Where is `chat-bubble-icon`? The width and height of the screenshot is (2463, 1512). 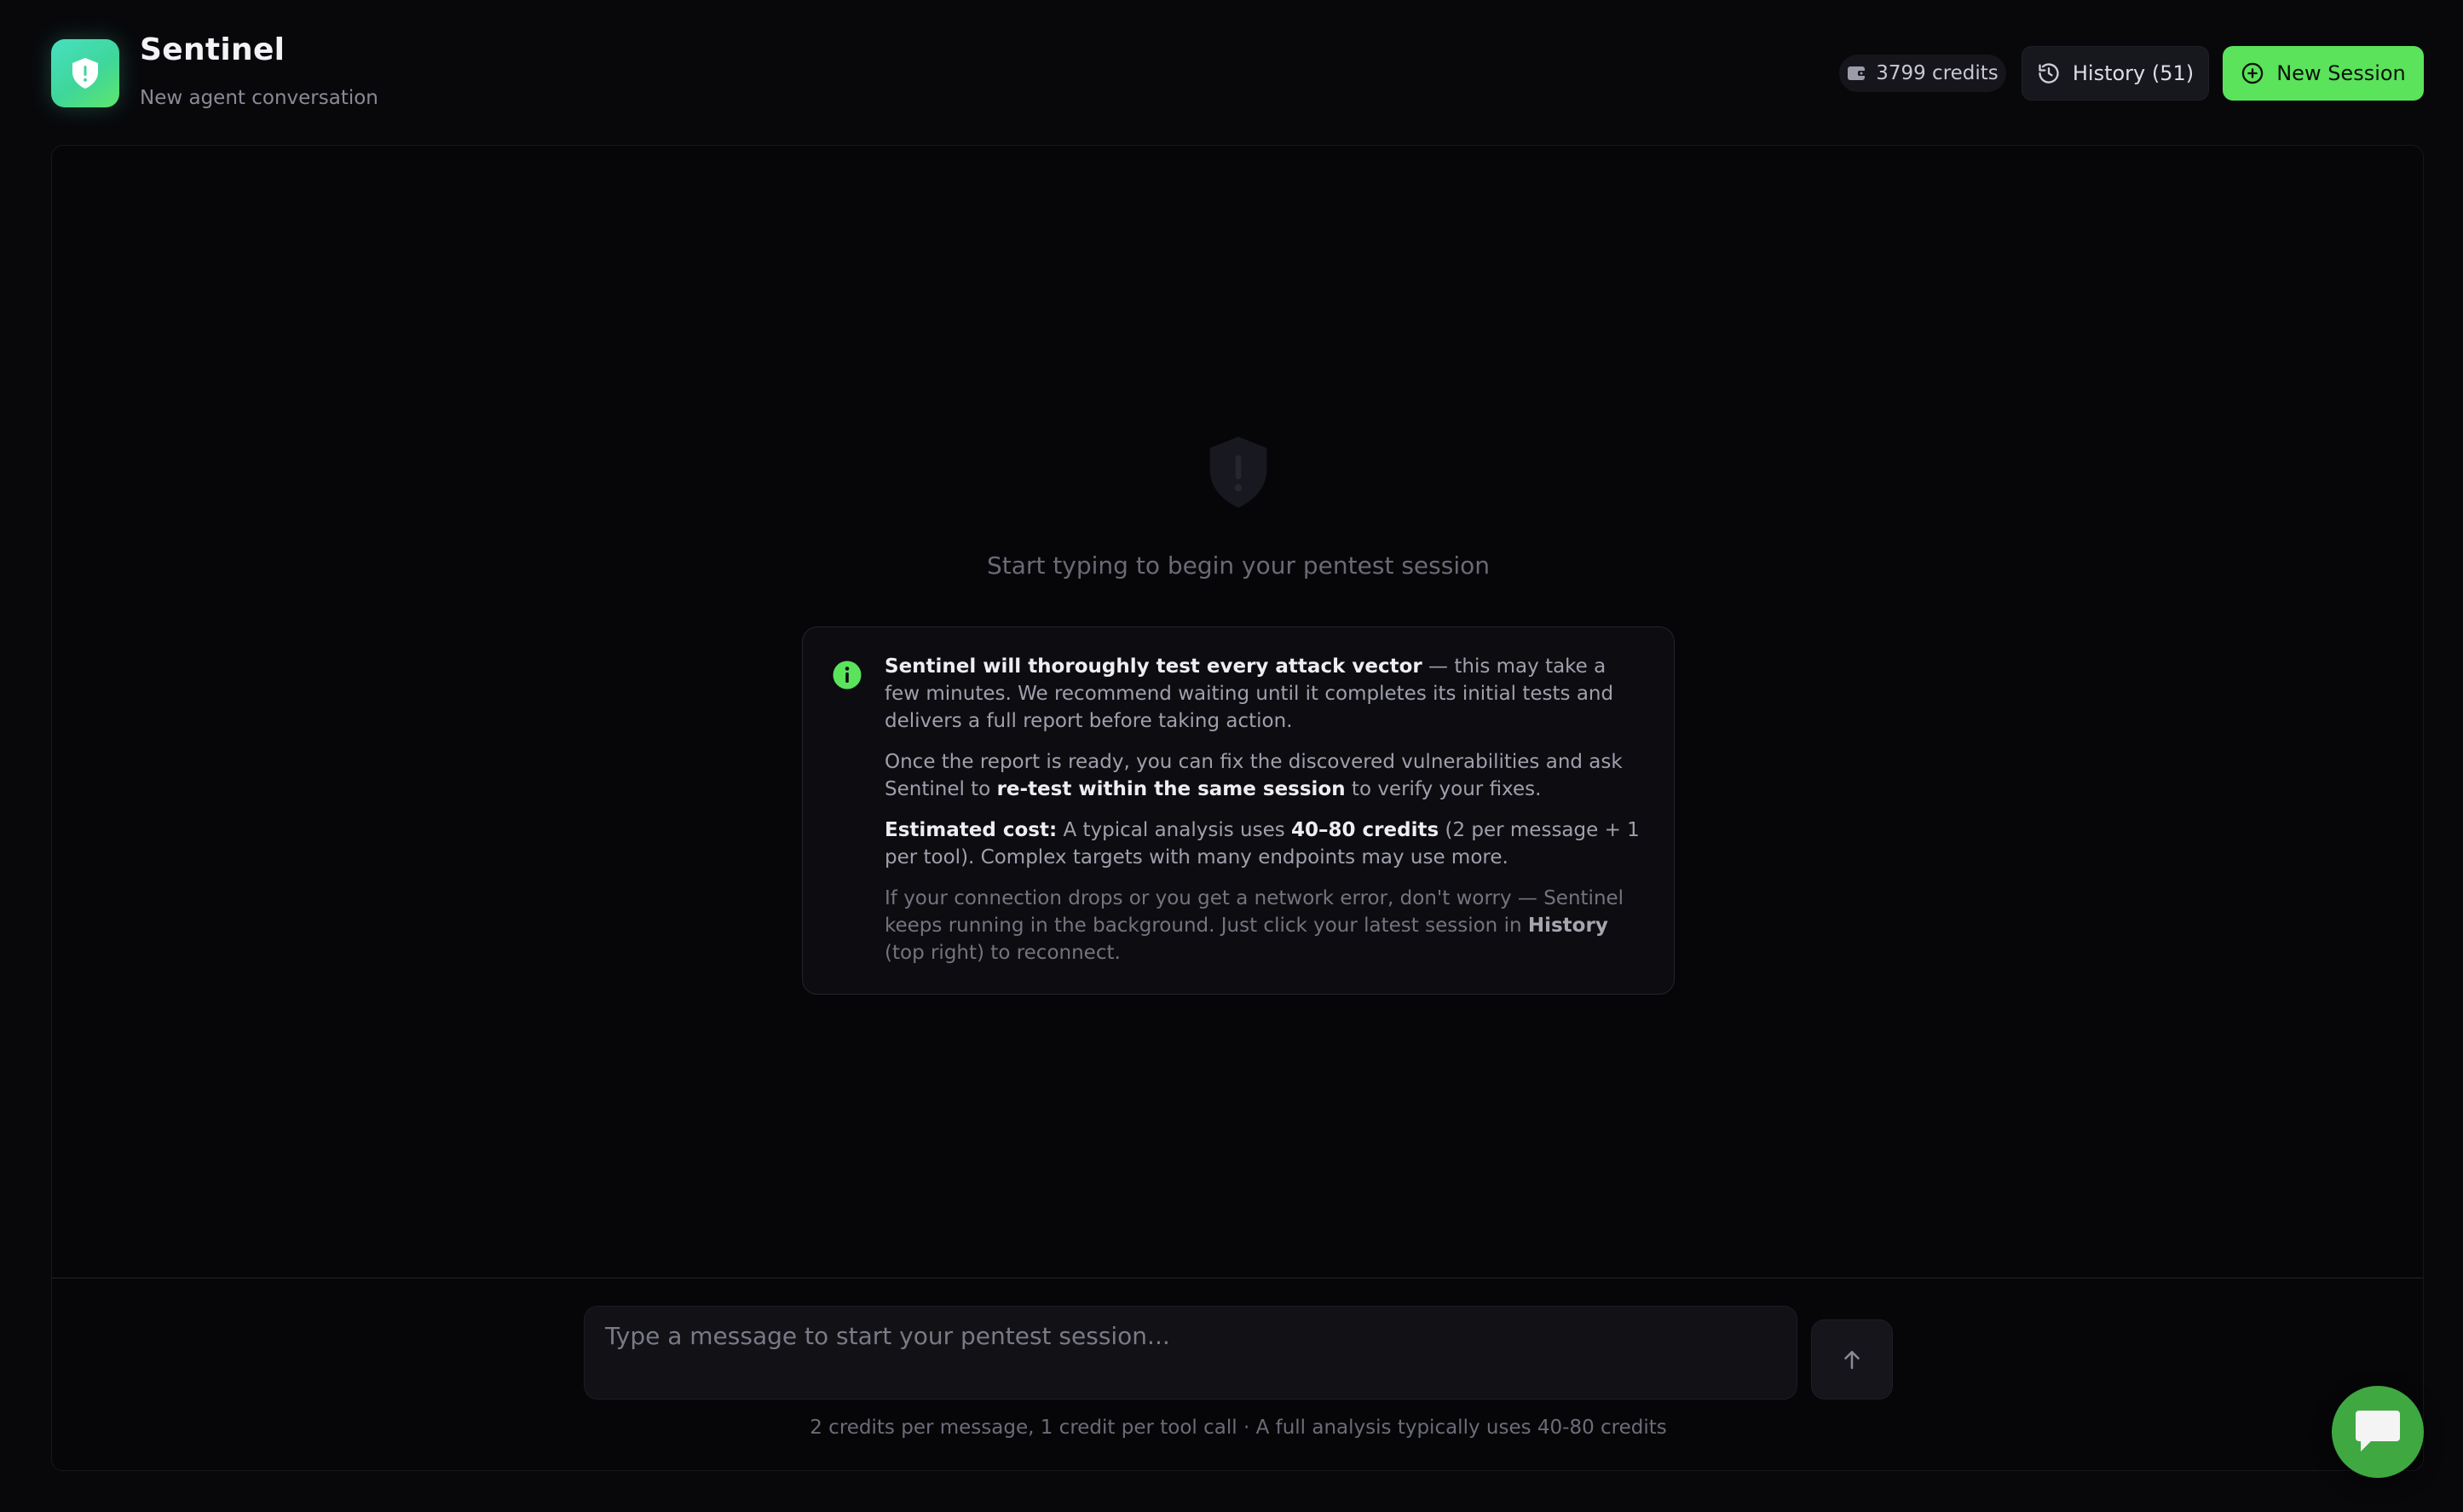 chat-bubble-icon is located at coordinates (2378, 1431).